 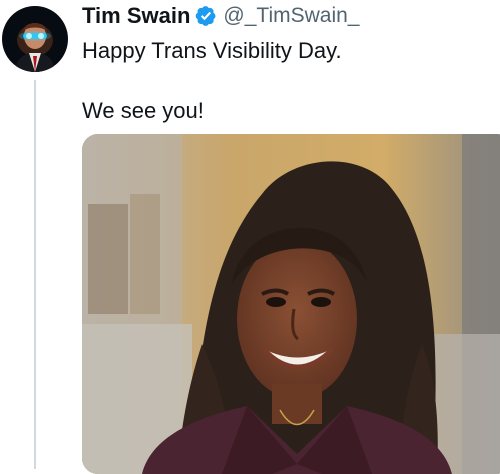 What do you see at coordinates (206, 16) in the screenshot?
I see `verified-badge-icon` at bounding box center [206, 16].